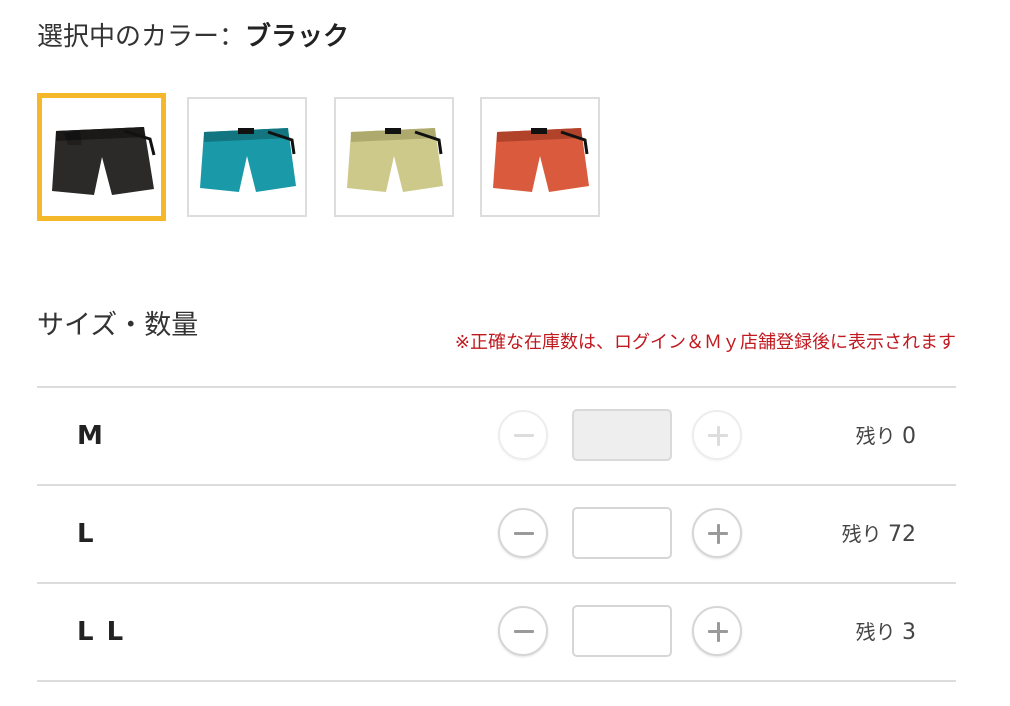 The width and height of the screenshot is (1010, 706). Describe the element at coordinates (91, 436) in the screenshot. I see `size-label: M` at that location.